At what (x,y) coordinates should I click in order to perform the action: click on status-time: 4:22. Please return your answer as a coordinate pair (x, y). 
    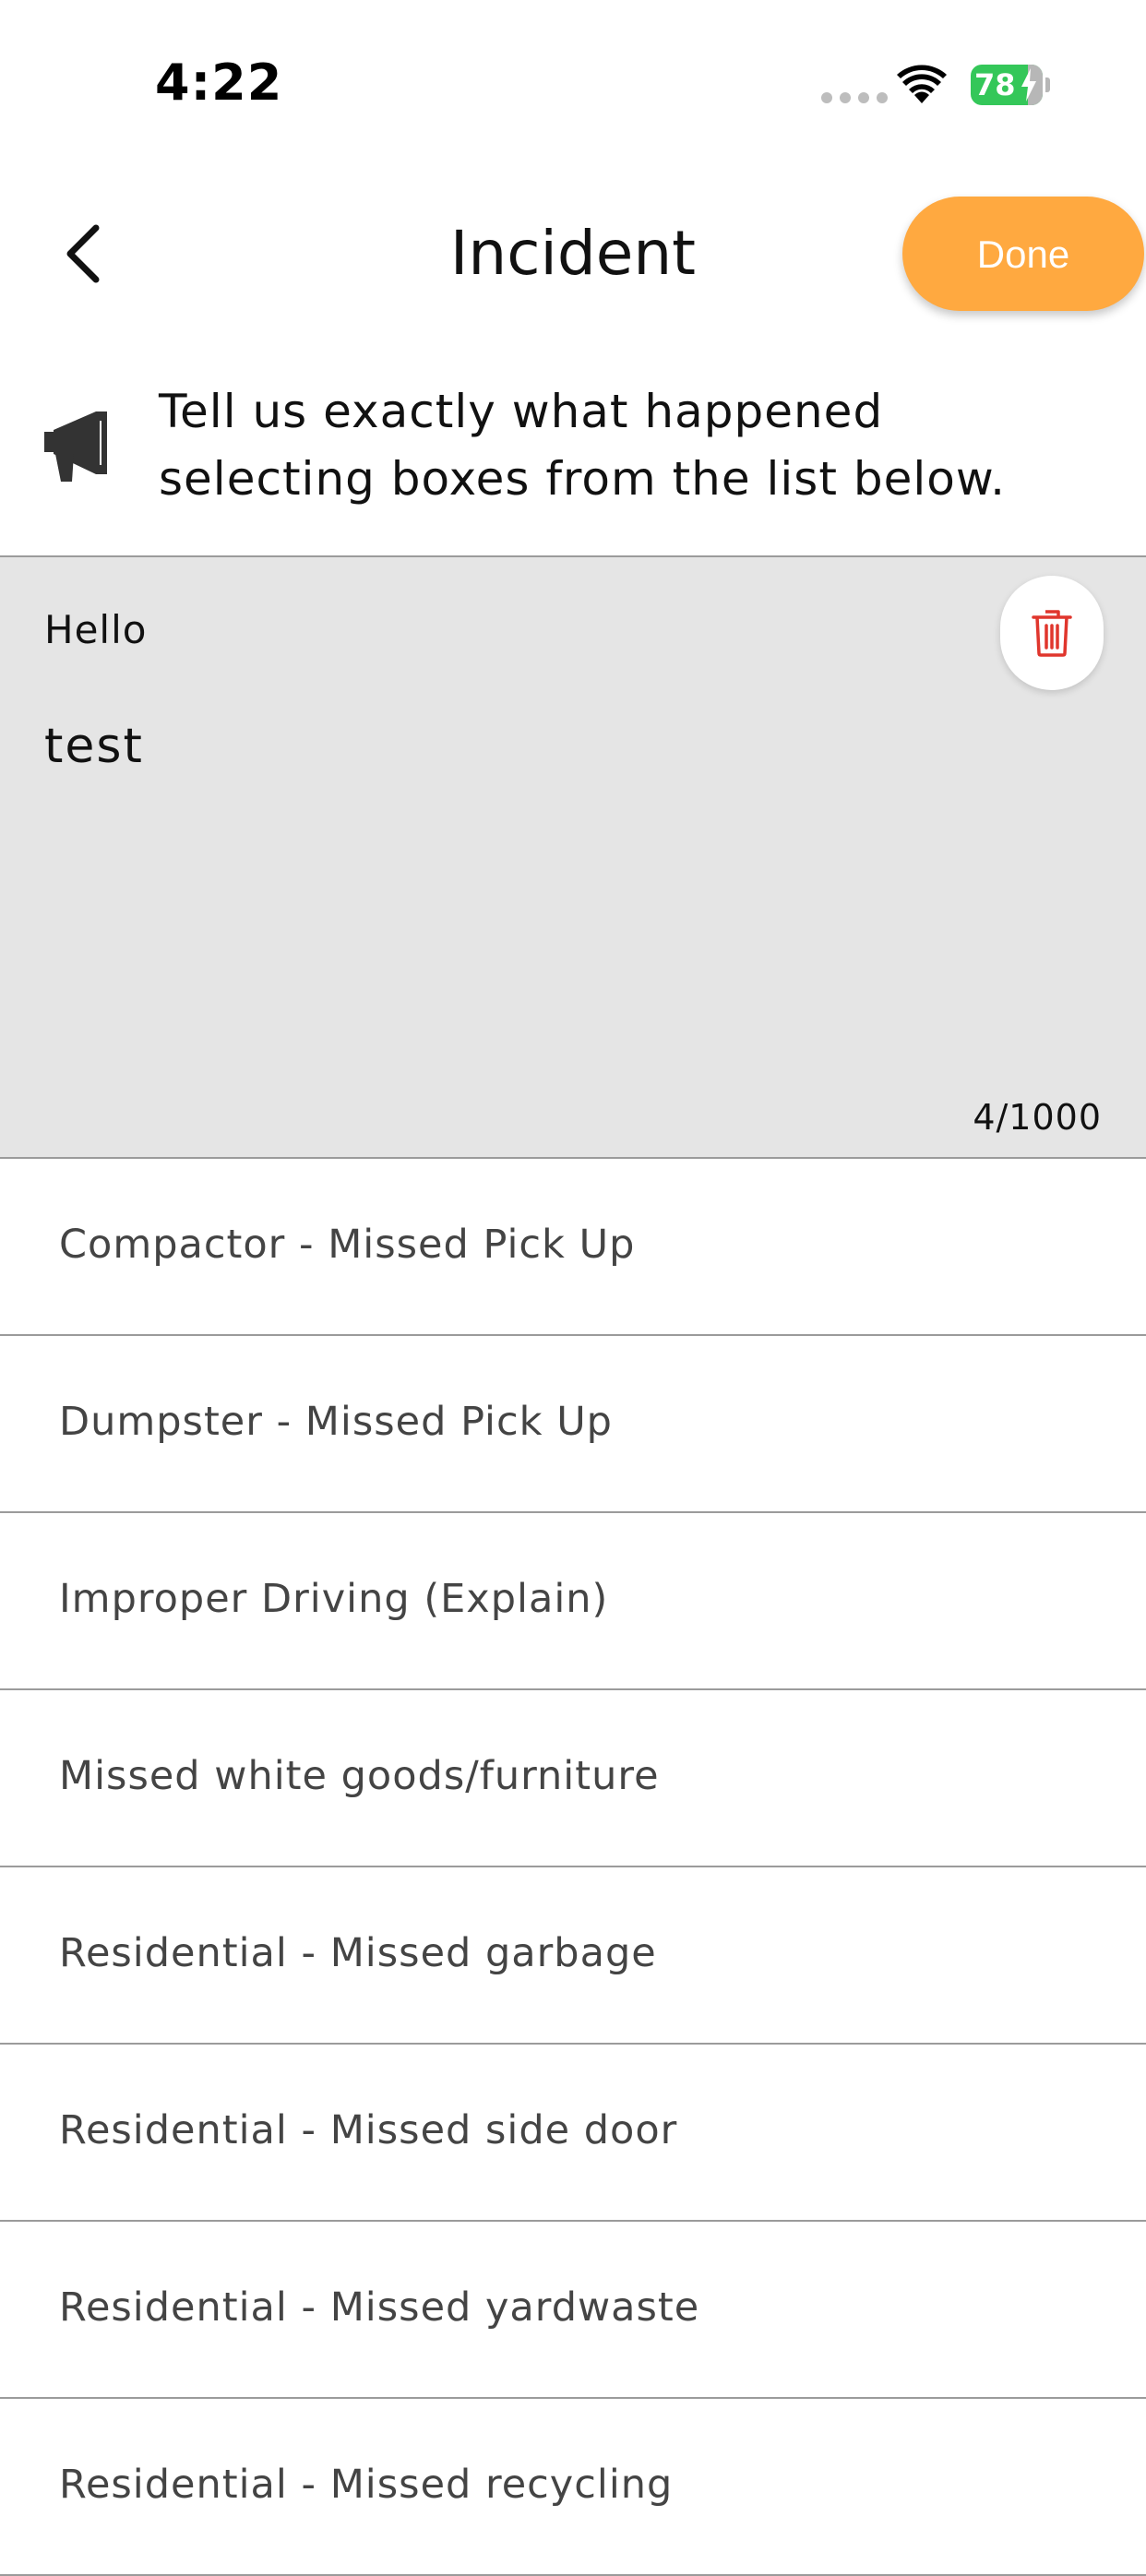
    Looking at the image, I should click on (219, 83).